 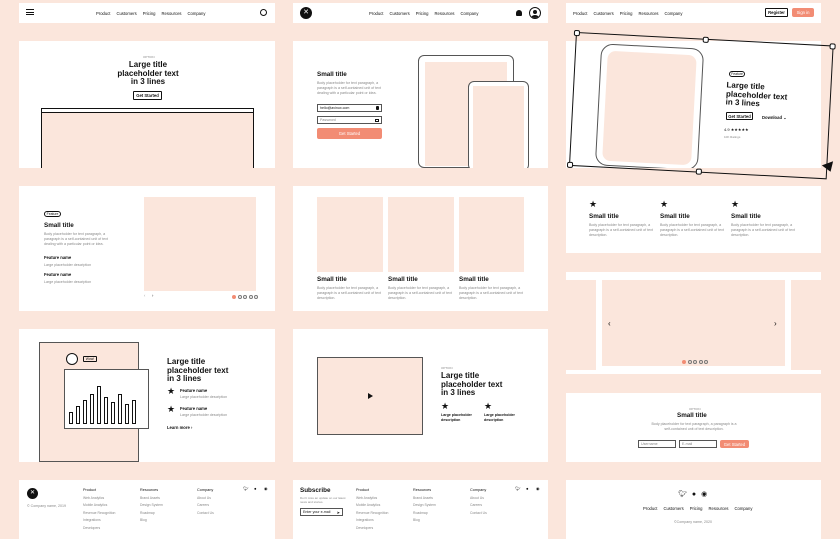 I want to click on subscribe-title: Subscribe, so click(x=315, y=490).